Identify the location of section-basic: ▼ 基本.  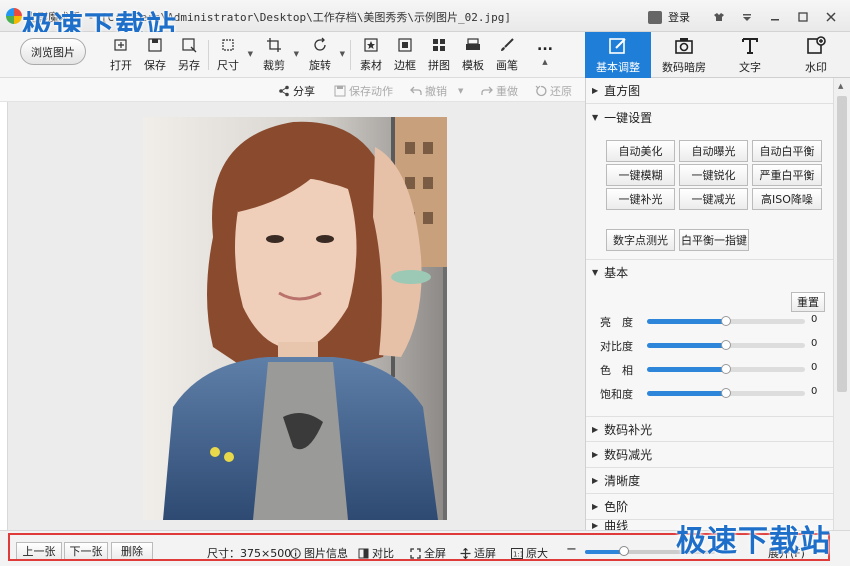
(709, 272).